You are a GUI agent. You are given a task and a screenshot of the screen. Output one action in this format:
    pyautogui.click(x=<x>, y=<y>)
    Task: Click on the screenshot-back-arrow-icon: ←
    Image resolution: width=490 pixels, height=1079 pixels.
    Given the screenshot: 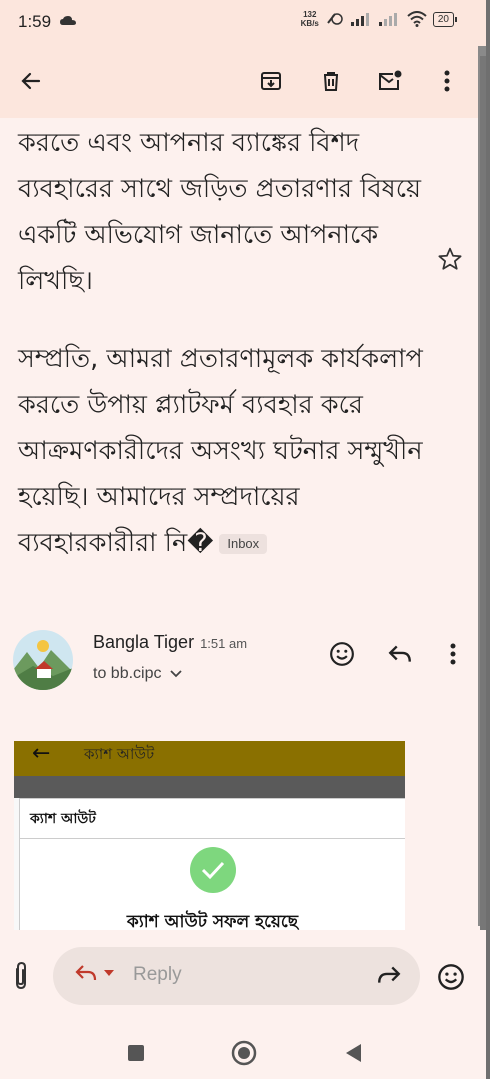 What is the action you would take?
    pyautogui.click(x=41, y=753)
    